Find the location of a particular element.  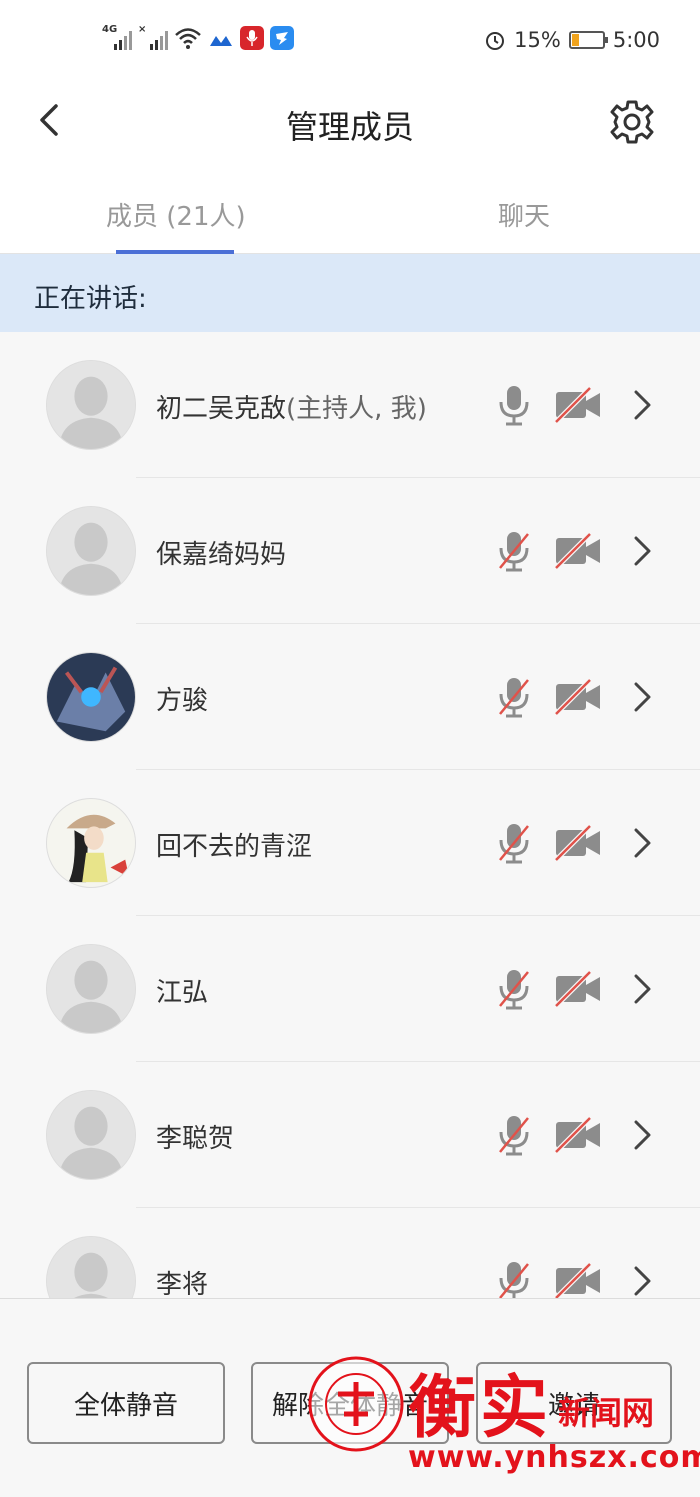

member-name-text: 初二吴克敌 is located at coordinates (221, 409).